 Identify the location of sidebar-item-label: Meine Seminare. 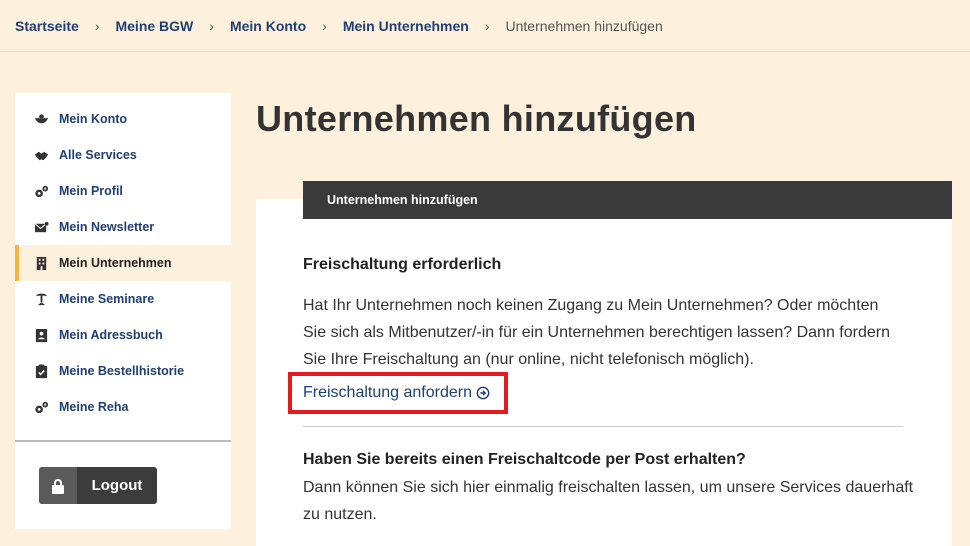
(107, 299).